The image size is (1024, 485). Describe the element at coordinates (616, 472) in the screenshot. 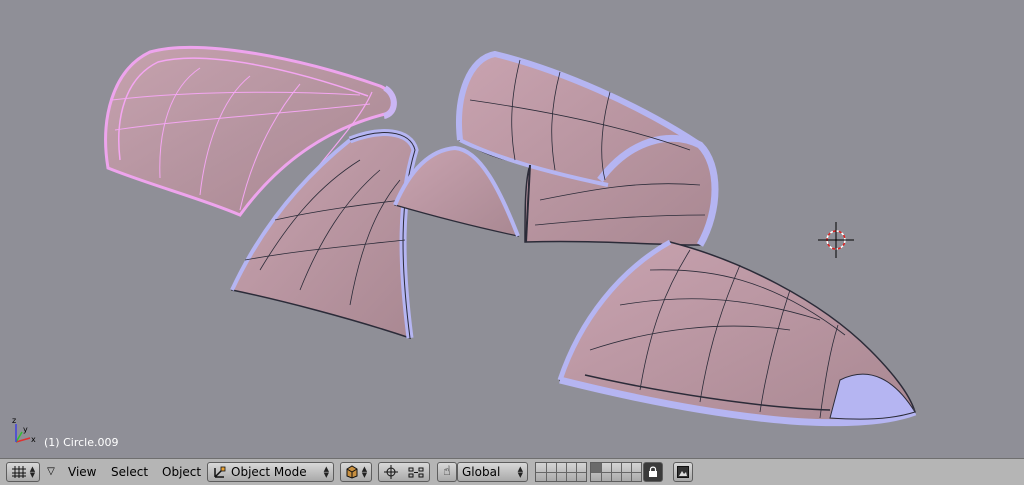

I see `layer-buttons-right` at that location.